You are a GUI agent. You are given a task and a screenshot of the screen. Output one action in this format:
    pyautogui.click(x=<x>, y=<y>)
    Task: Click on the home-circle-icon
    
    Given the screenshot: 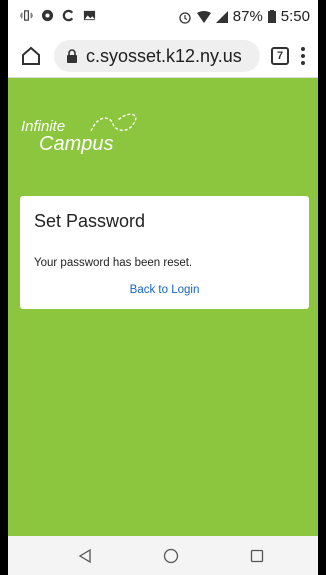 What is the action you would take?
    pyautogui.click(x=171, y=556)
    